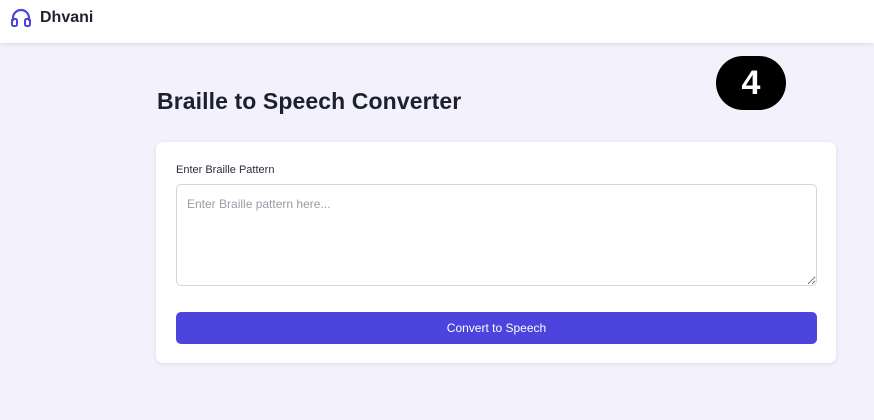 Image resolution: width=874 pixels, height=420 pixels. I want to click on top-navbar: Dhvani, so click(437, 21).